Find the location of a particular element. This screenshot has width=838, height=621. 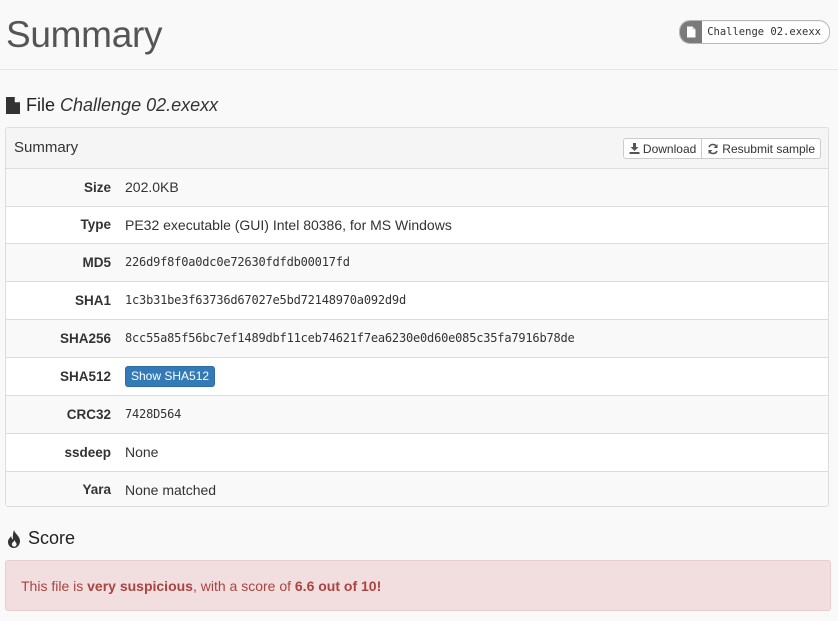

score-alert-middle: , with a score of is located at coordinates (243, 586).